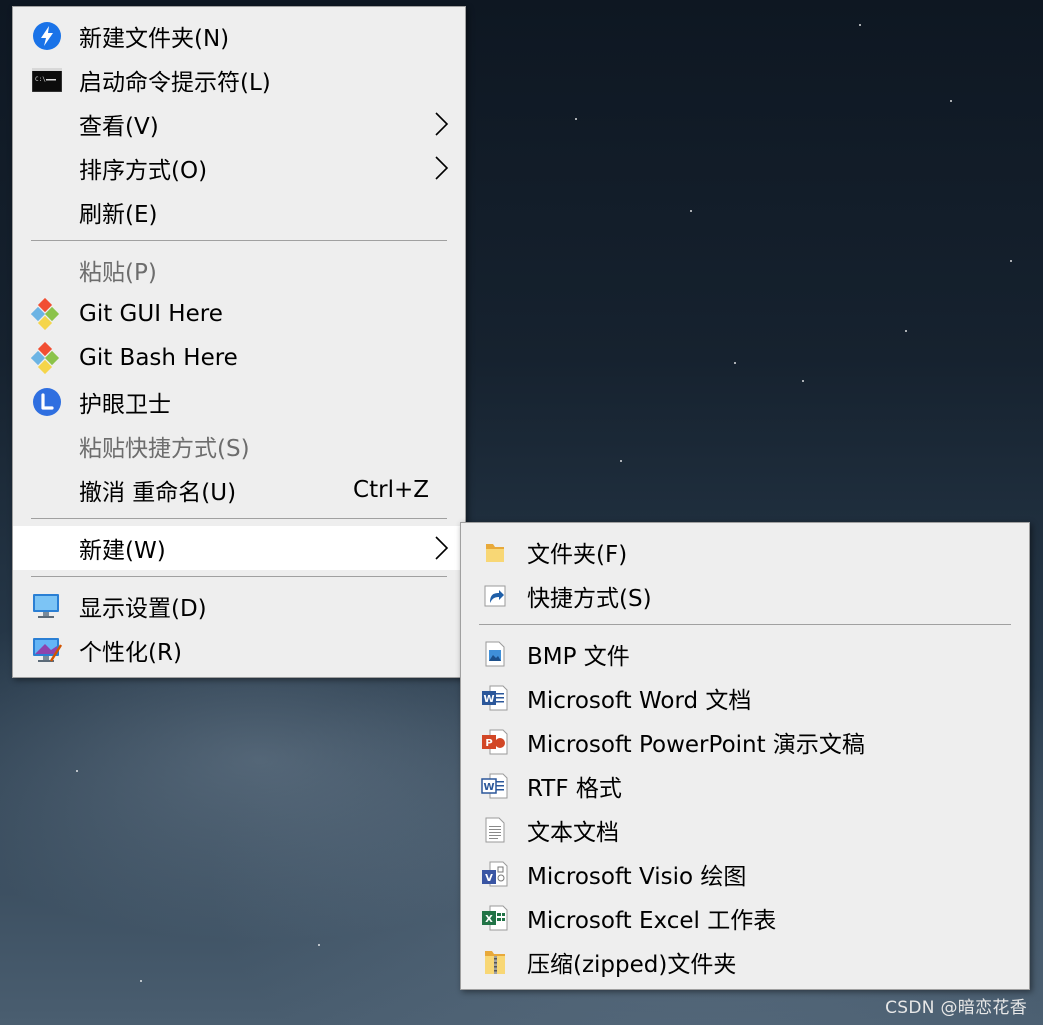 This screenshot has height=1025, width=1043. I want to click on menu-item-label: Microsoft Word 文档, so click(639, 701).